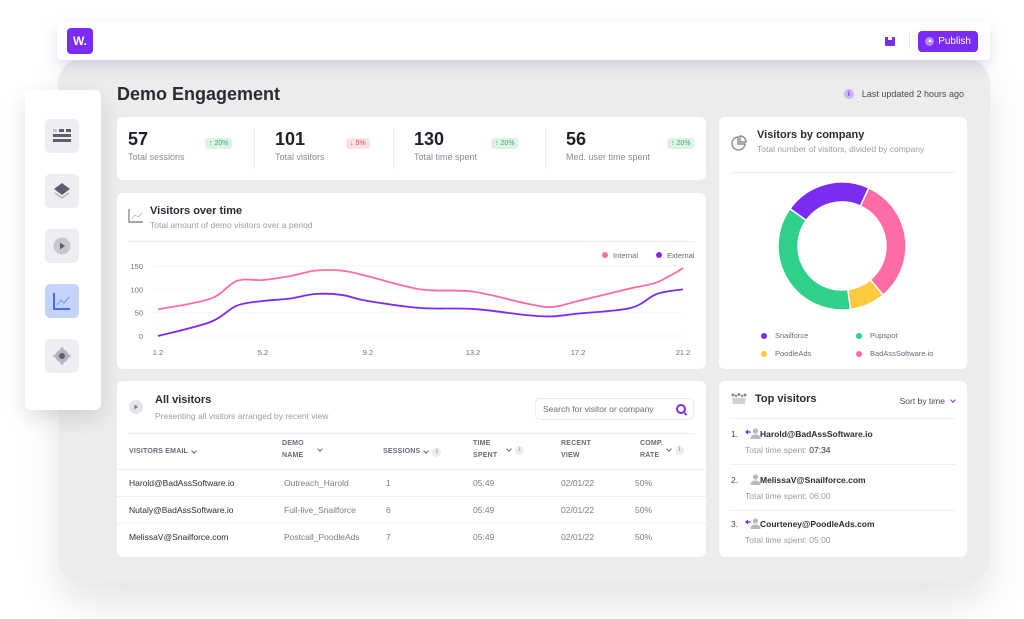 This screenshot has width=1024, height=619. What do you see at coordinates (814, 259) in the screenshot?
I see `donut-slice-pupspot` at bounding box center [814, 259].